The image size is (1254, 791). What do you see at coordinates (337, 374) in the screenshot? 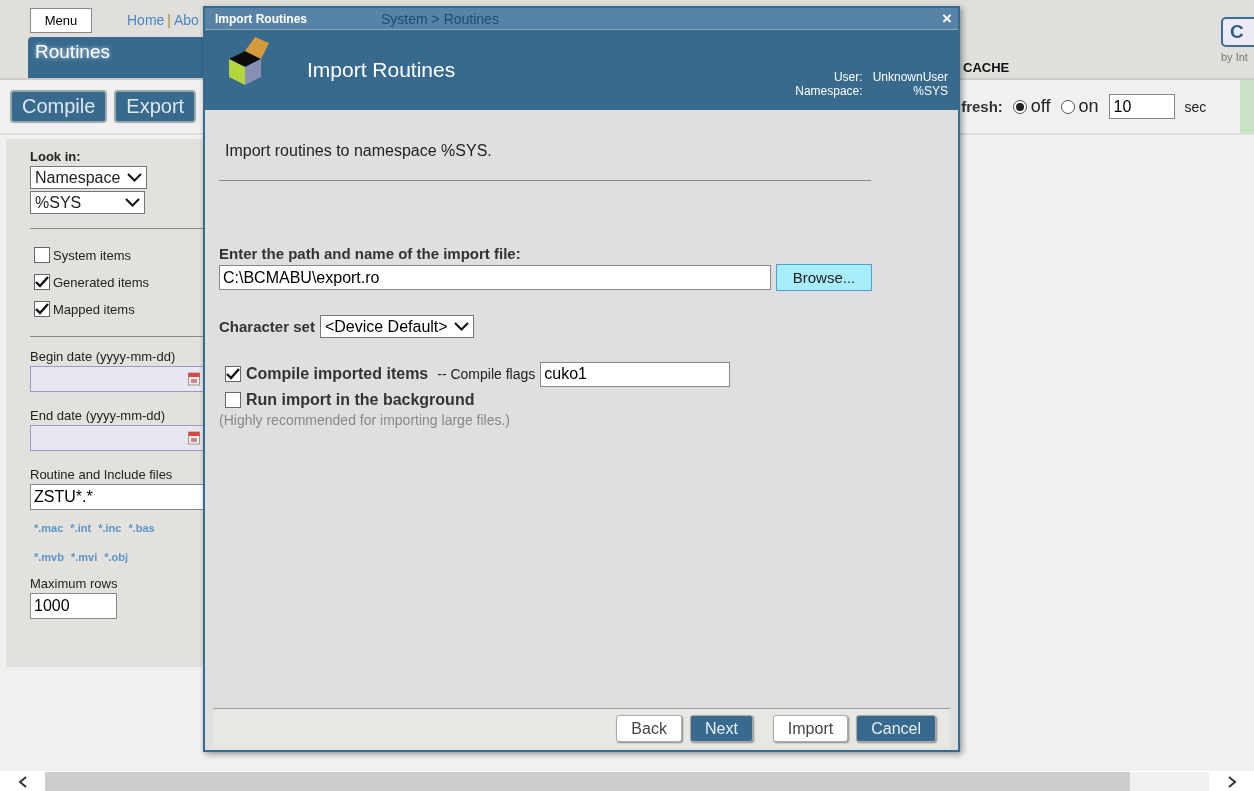
I see `option-label: Compile imported items` at bounding box center [337, 374].